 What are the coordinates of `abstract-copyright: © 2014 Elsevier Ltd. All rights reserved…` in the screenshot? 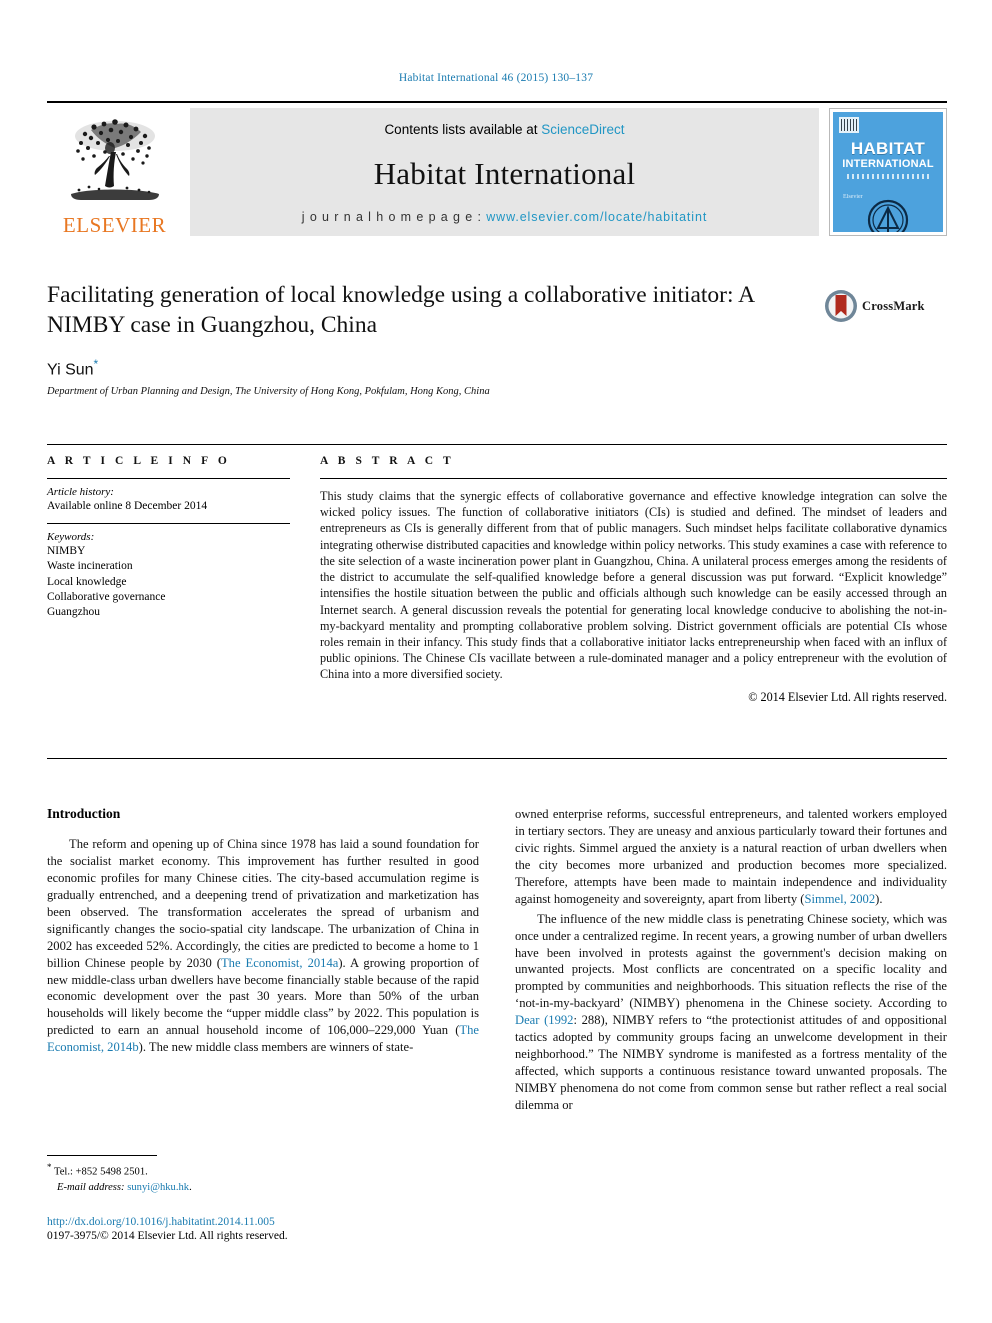 It's located at (847, 696).